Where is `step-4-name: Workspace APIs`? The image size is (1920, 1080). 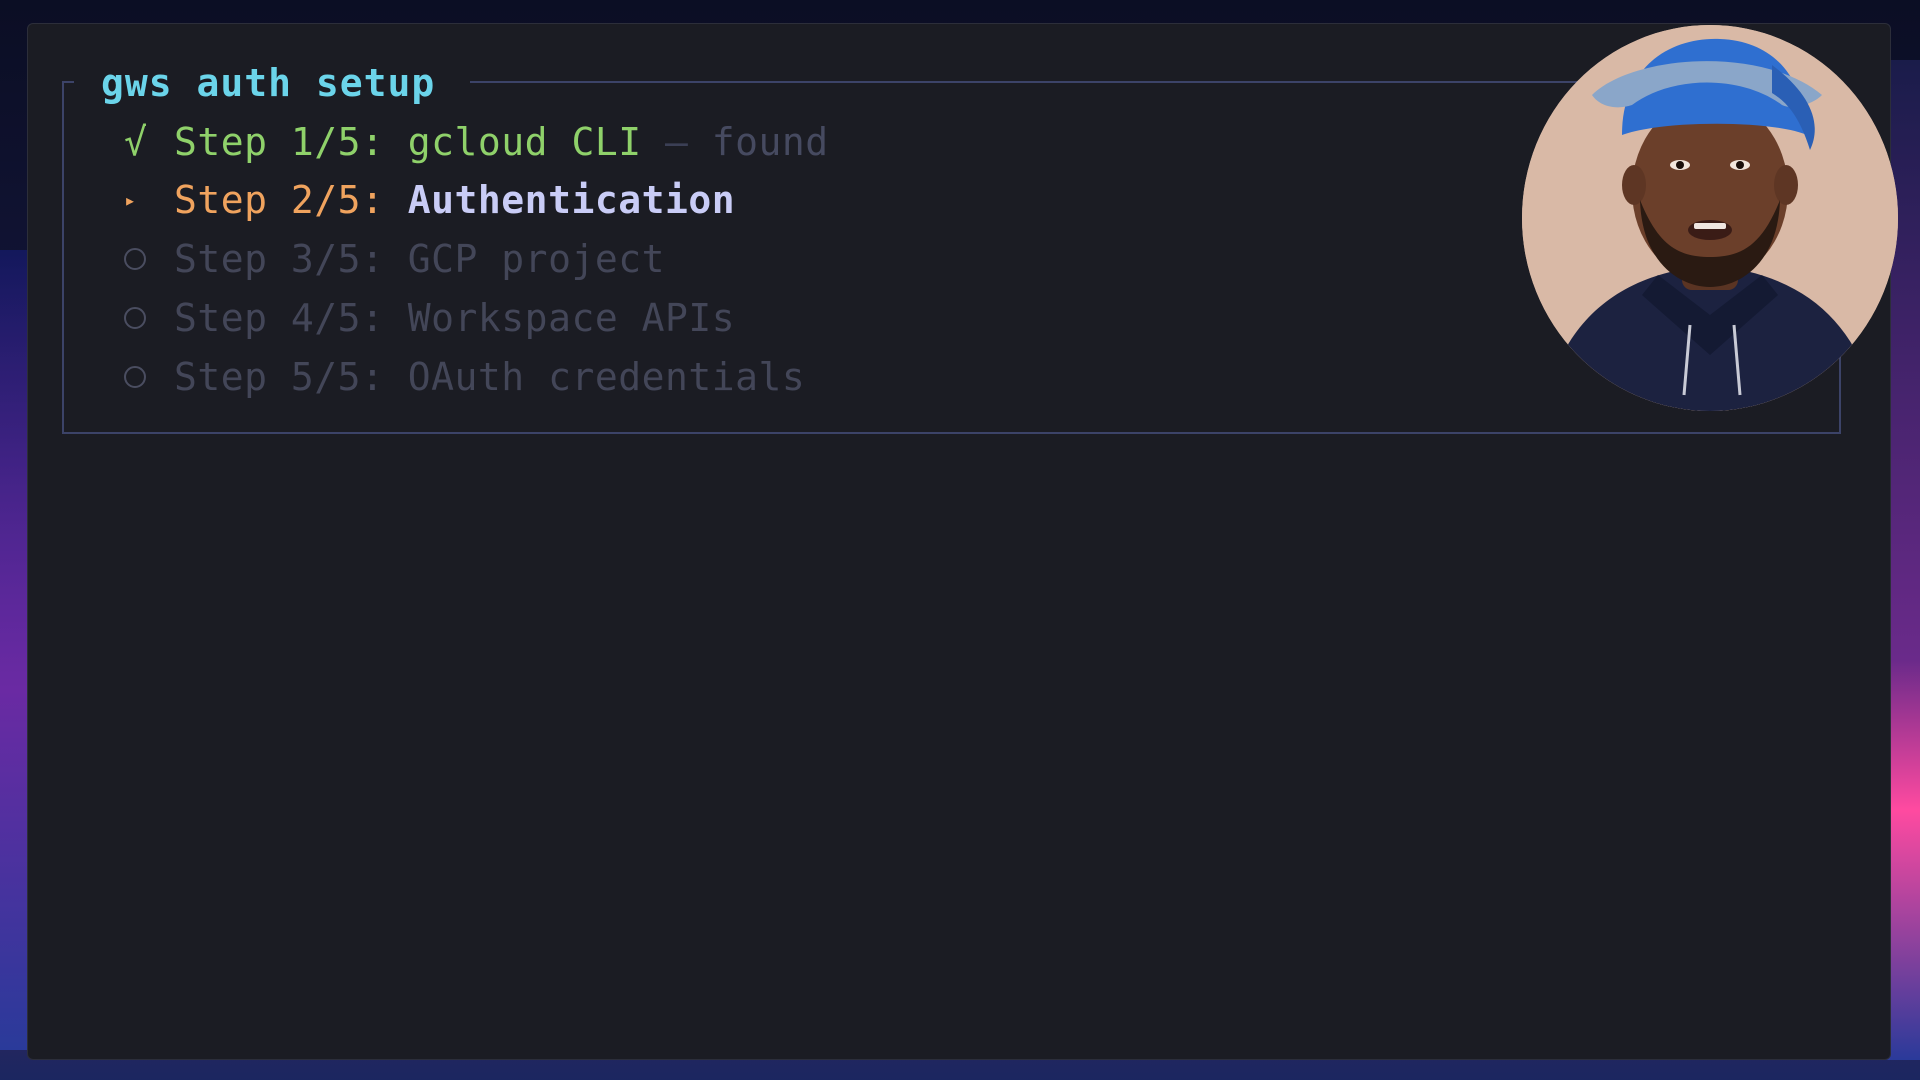 step-4-name: Workspace APIs is located at coordinates (571, 318).